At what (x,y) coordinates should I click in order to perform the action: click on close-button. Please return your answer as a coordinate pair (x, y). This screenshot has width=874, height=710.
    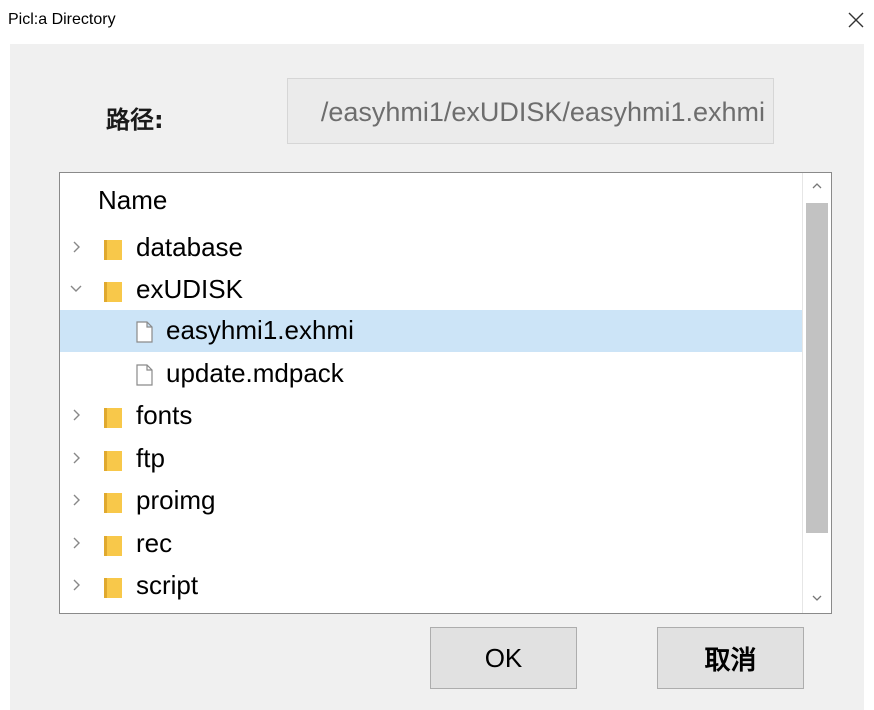
    Looking at the image, I should click on (855, 21).